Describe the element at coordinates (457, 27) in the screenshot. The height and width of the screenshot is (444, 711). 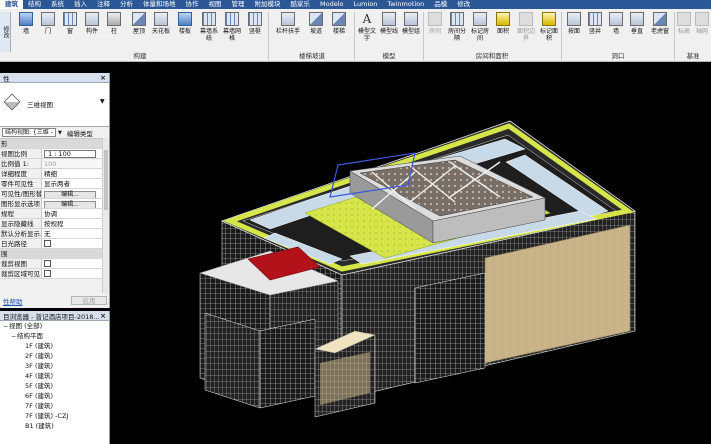
I see `room-separator-tool-button: 房间分隔` at that location.